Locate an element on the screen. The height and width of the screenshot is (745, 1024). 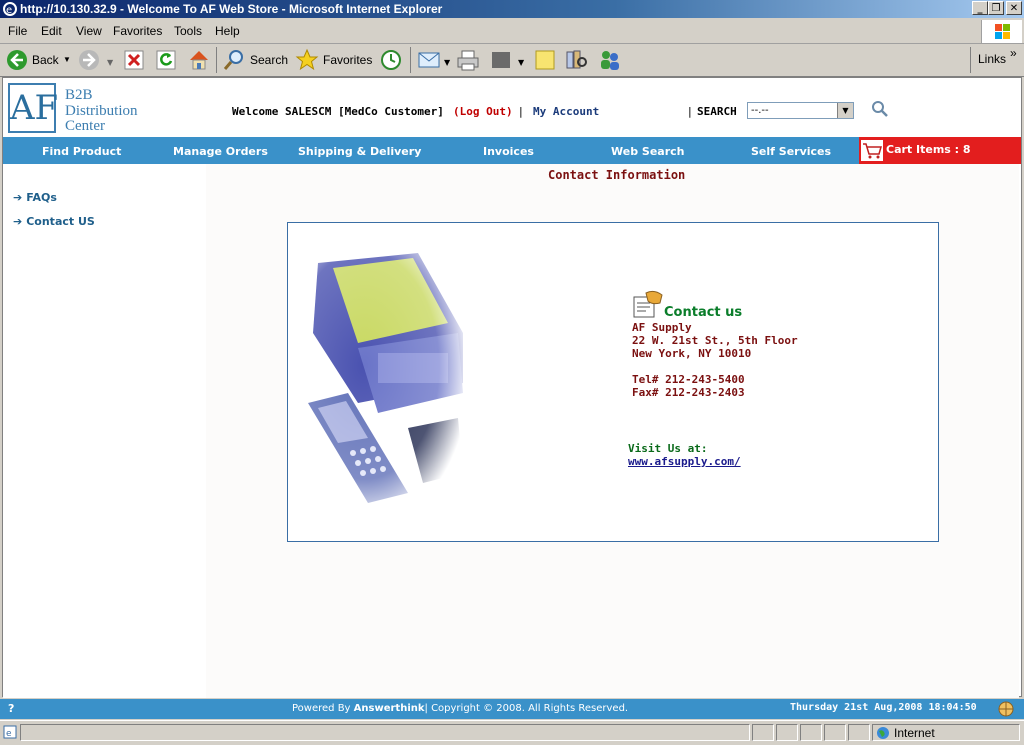
search-button: Search is located at coordinates (255, 60).